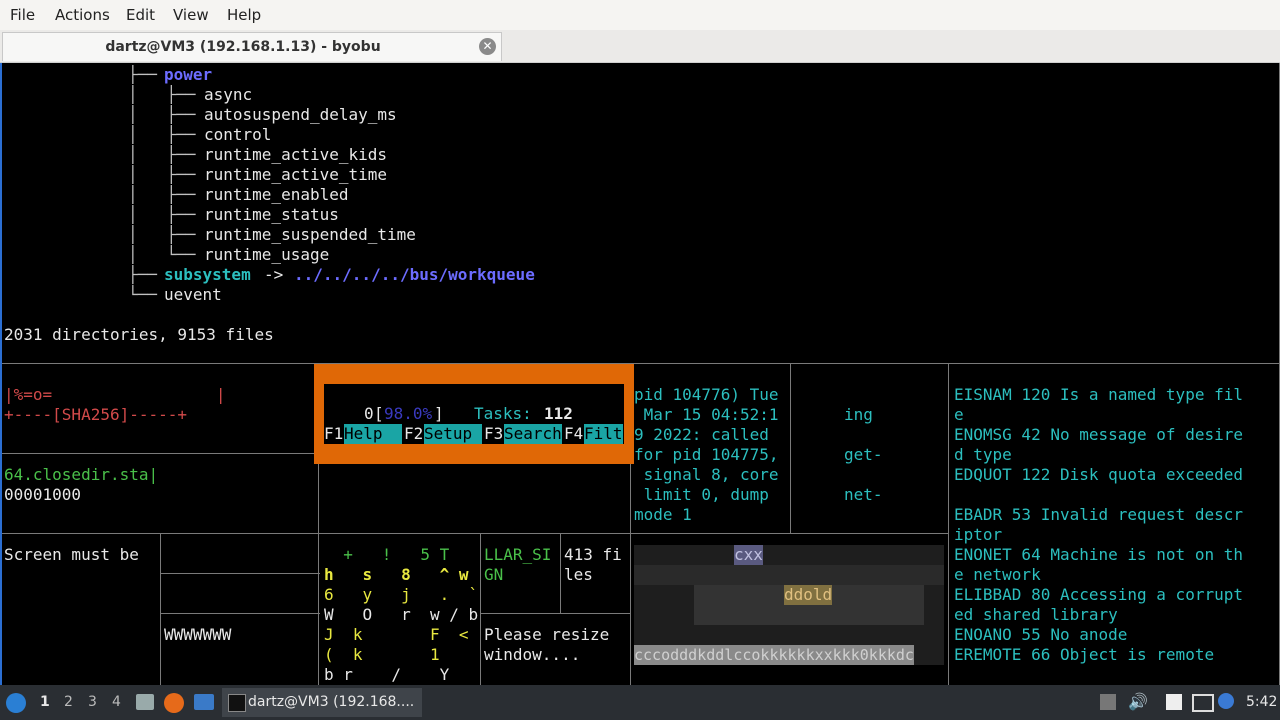 The image size is (1280, 720). I want to click on tree-branch: ├──, so click(142, 74).